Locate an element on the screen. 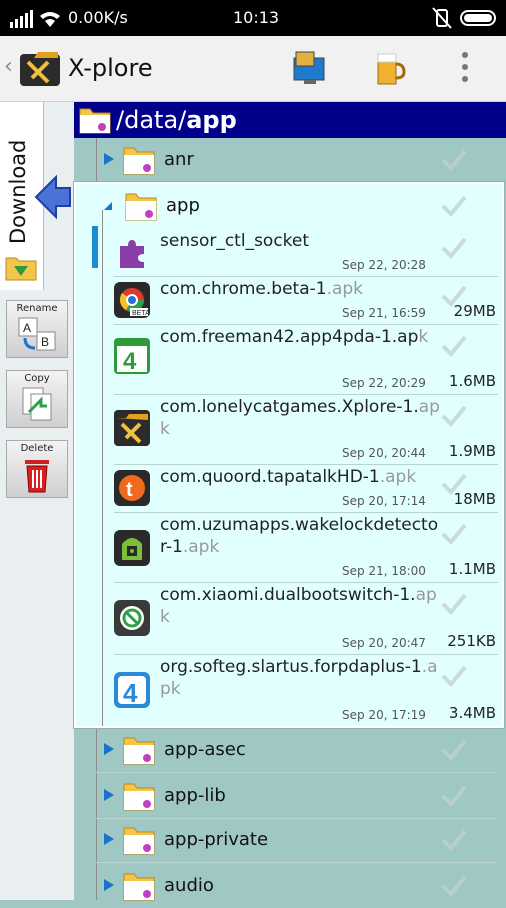 Image resolution: width=506 pixels, height=908 pixels. folder-name: anr is located at coordinates (179, 159).